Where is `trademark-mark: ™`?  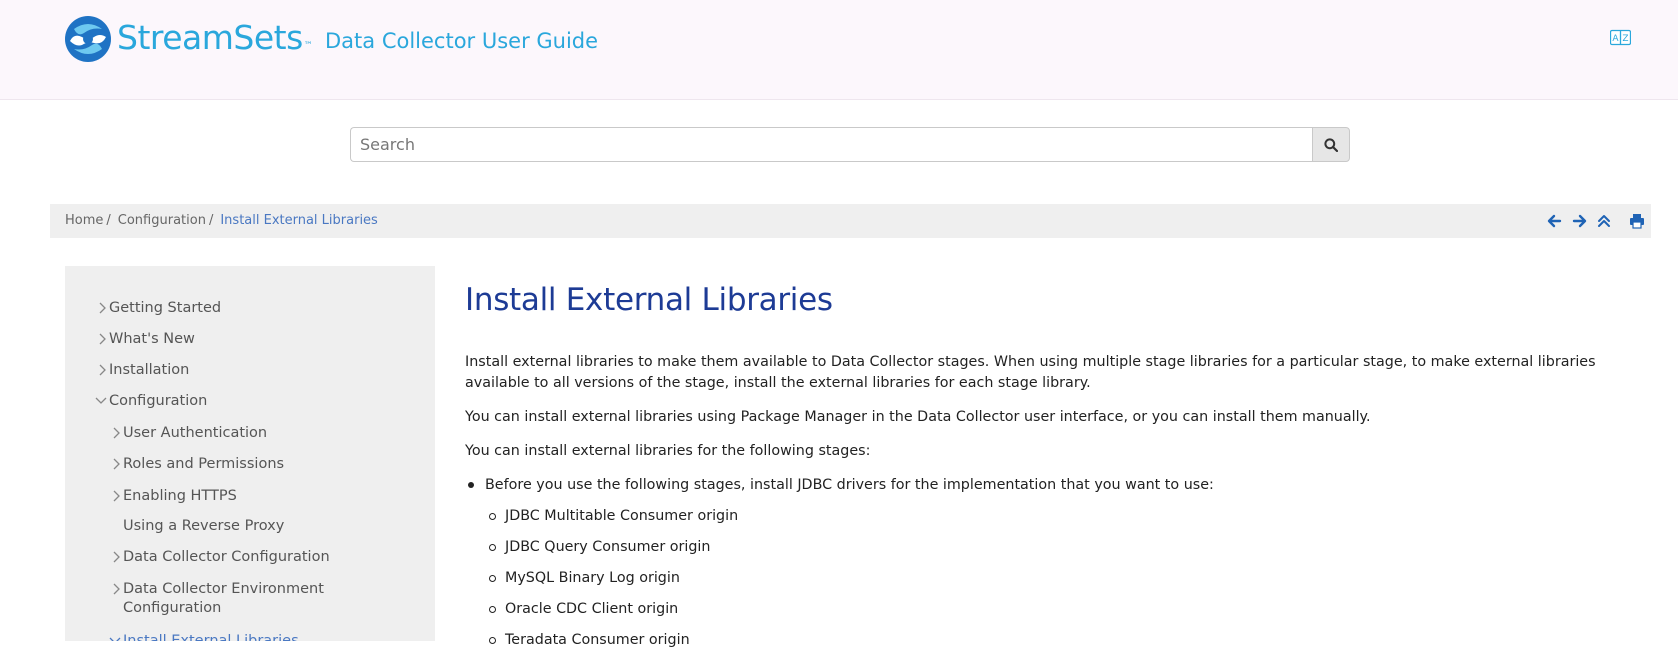 trademark-mark: ™ is located at coordinates (308, 46).